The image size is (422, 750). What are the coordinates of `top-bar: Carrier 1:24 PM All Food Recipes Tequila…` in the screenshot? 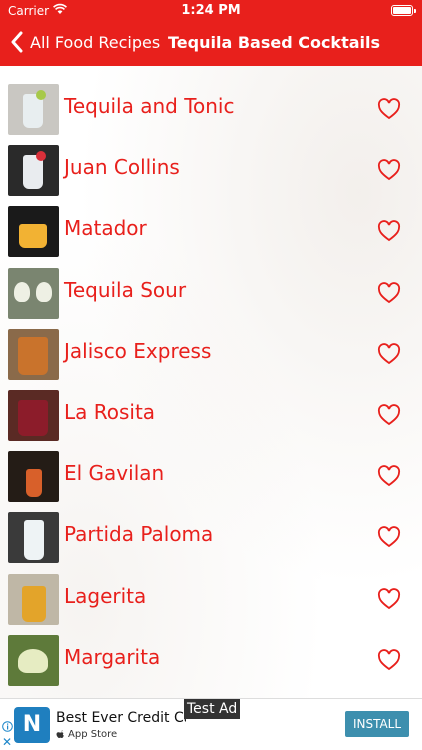 It's located at (211, 33).